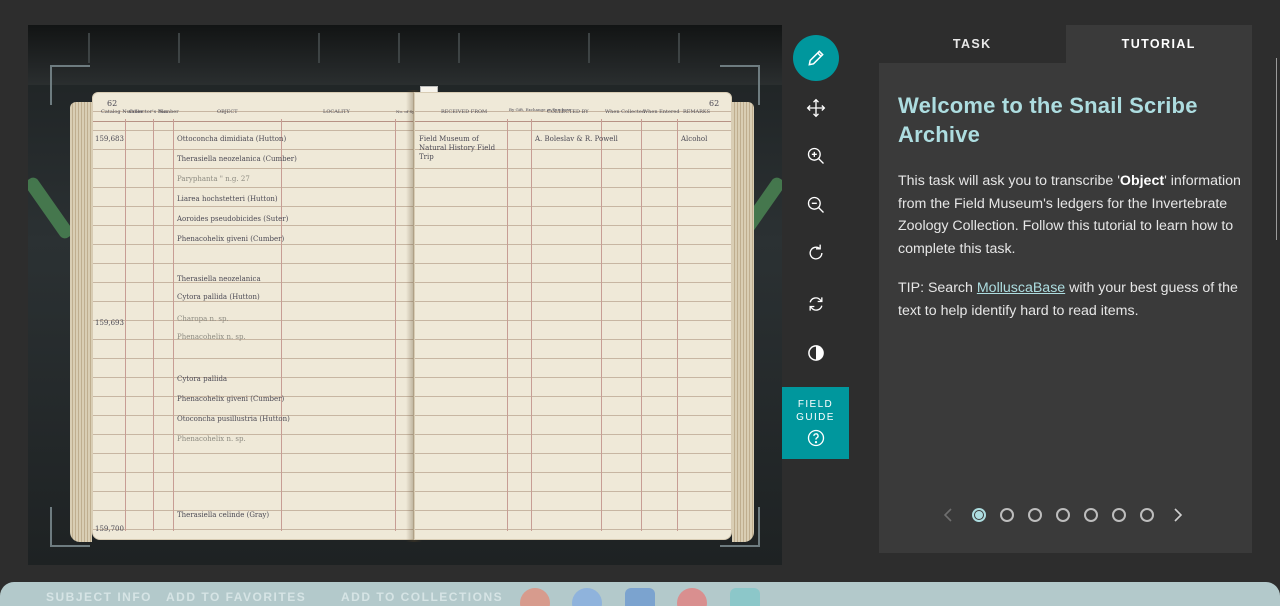 Image resolution: width=1280 pixels, height=606 pixels. Describe the element at coordinates (99, 597) in the screenshot. I see `subject-info-button: SUBJECT INFO` at that location.